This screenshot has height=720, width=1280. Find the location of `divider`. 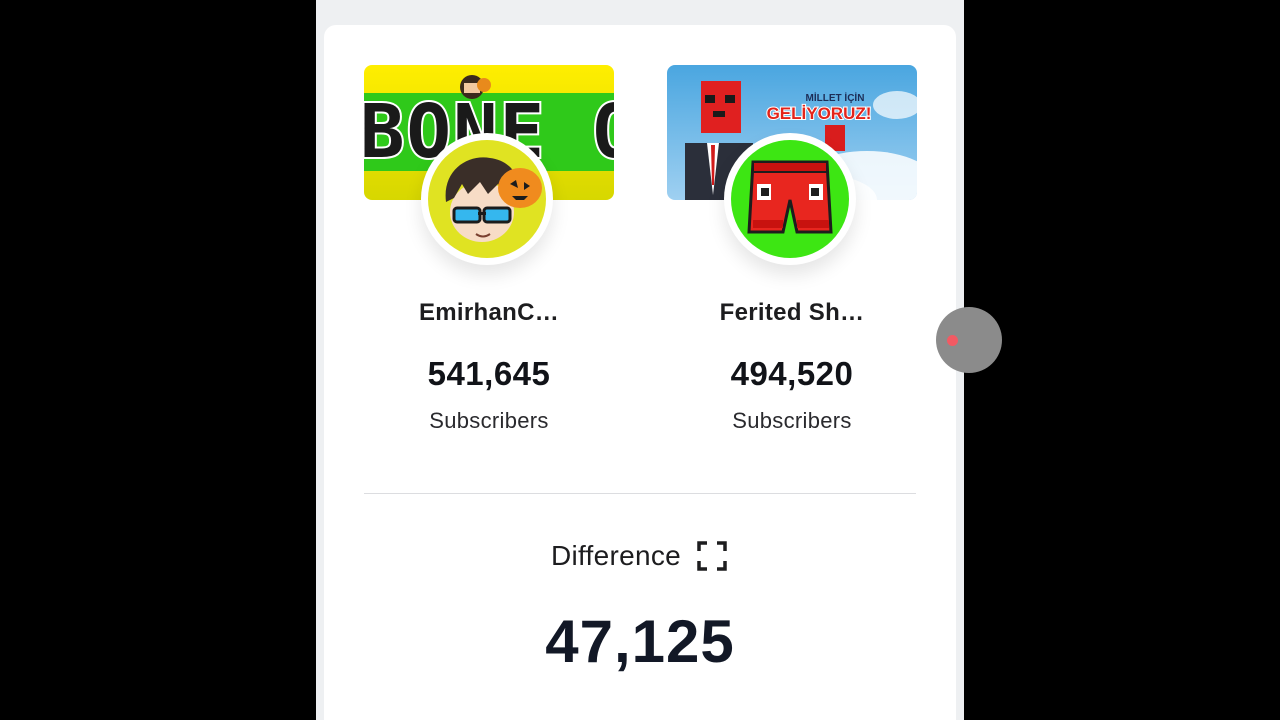

divider is located at coordinates (640, 493).